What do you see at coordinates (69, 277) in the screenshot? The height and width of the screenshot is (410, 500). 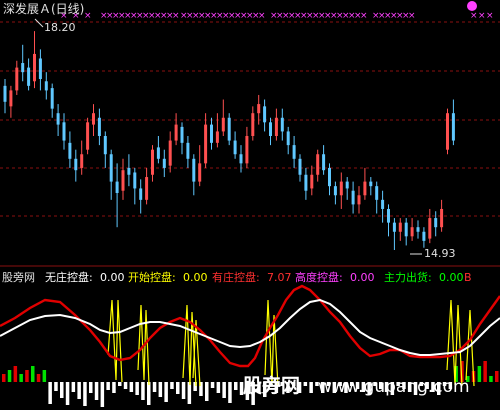 I see `indicator-name-0: 无庄控盘:` at bounding box center [69, 277].